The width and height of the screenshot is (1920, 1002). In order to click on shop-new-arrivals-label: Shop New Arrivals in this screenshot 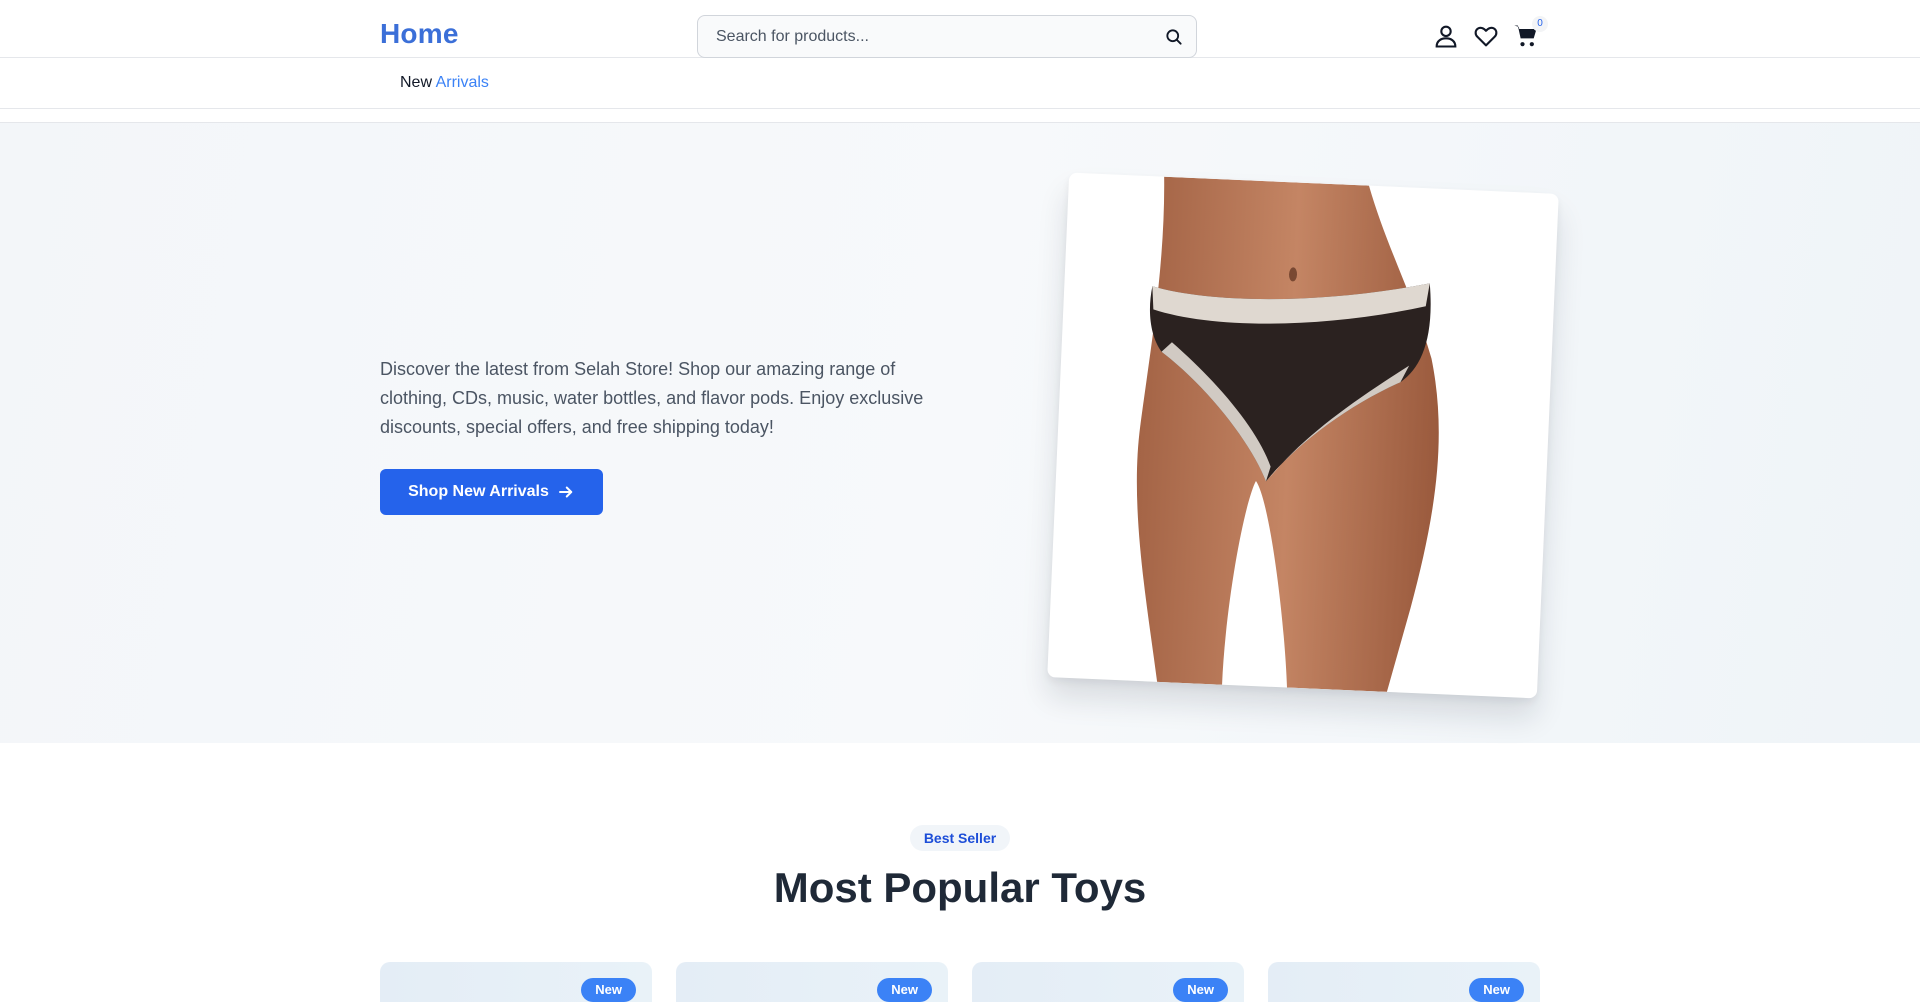, I will do `click(478, 491)`.